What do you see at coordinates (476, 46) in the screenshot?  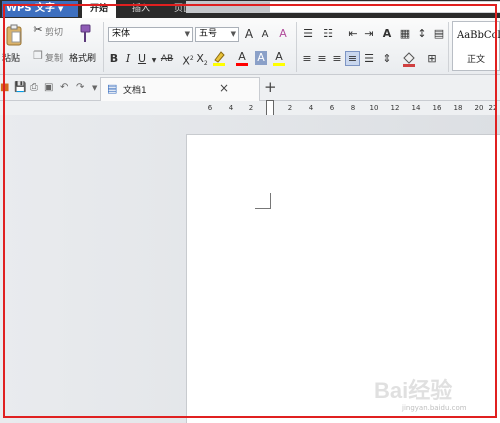 I see `style-gallery-normal: AaBbCcDd 正文` at bounding box center [476, 46].